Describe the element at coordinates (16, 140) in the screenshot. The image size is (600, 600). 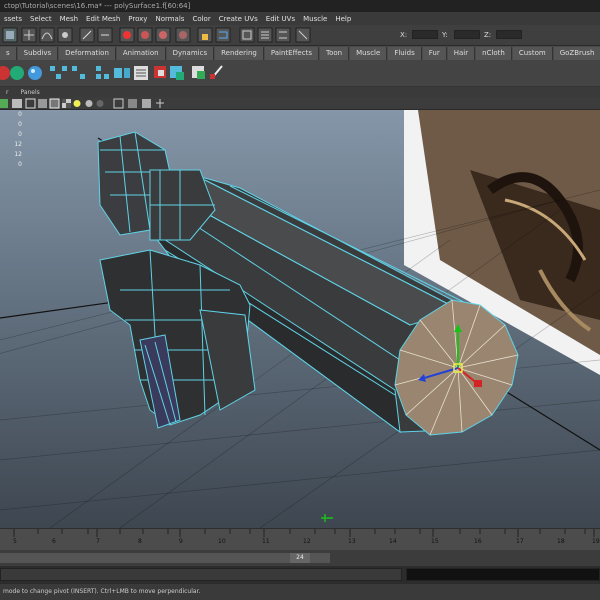
I see `poly-count-hud: 0 0 0 12 12 0` at that location.